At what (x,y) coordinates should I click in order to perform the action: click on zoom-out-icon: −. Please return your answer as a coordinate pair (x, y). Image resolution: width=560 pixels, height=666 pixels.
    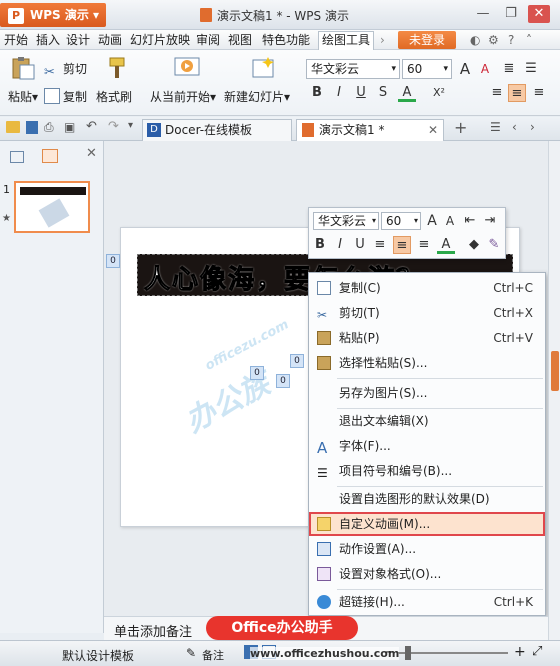
    Looking at the image, I should click on (389, 652).